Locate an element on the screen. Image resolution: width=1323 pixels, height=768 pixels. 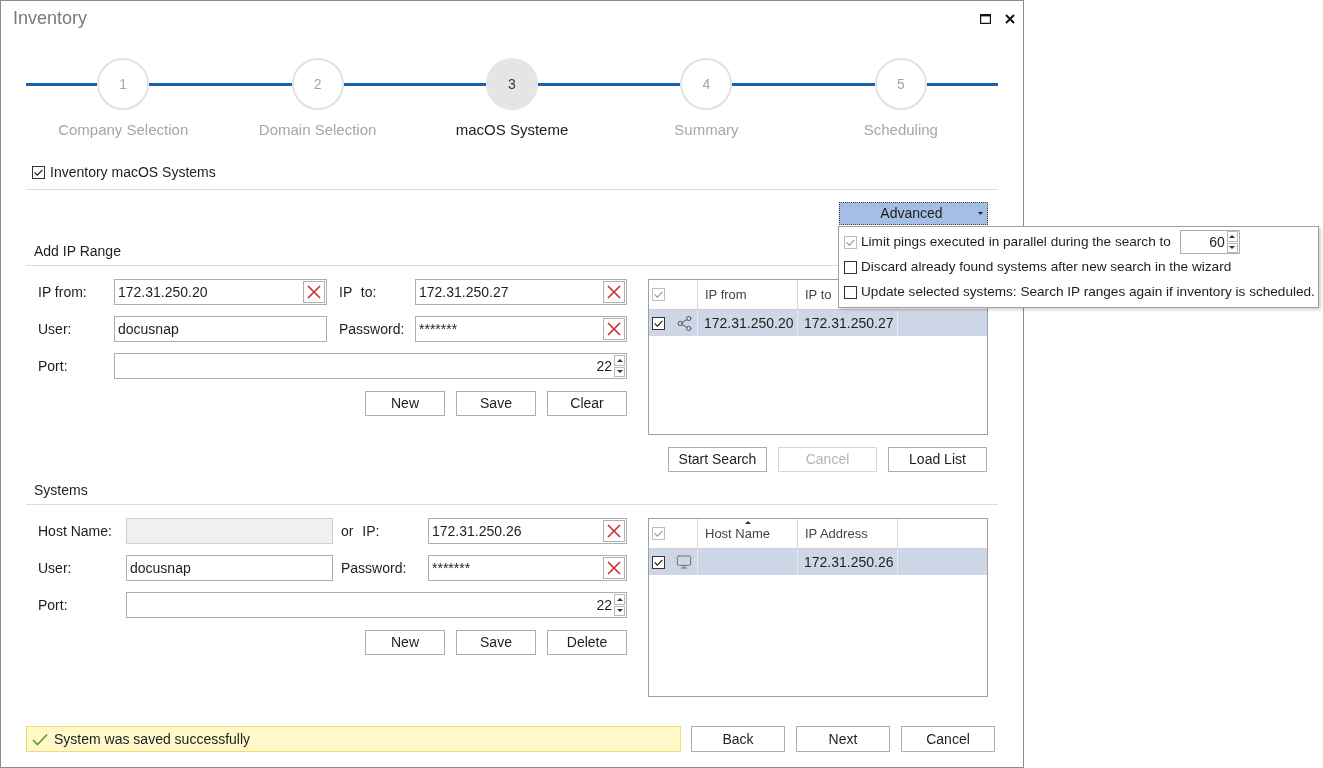
input-field: 172.31.250.20 is located at coordinates (220, 292).